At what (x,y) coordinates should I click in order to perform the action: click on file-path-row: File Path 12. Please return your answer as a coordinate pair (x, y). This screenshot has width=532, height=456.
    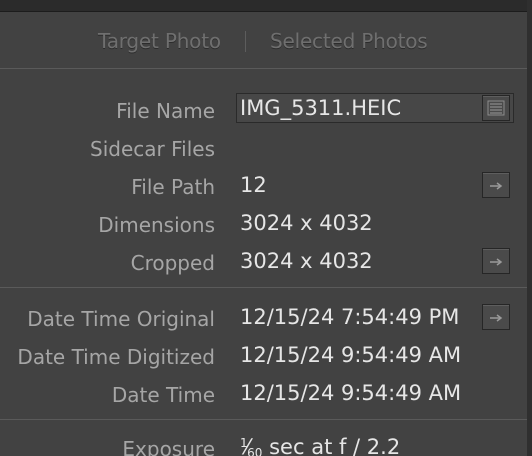
    Looking at the image, I should click on (263, 188).